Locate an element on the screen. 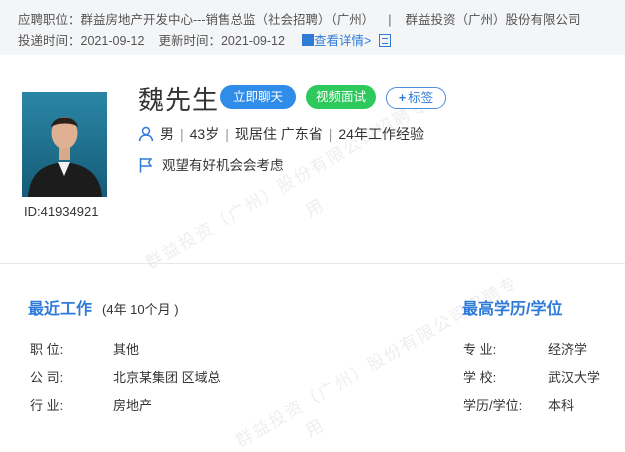 This screenshot has height=452, width=625. candidate-photo is located at coordinates (64, 144).